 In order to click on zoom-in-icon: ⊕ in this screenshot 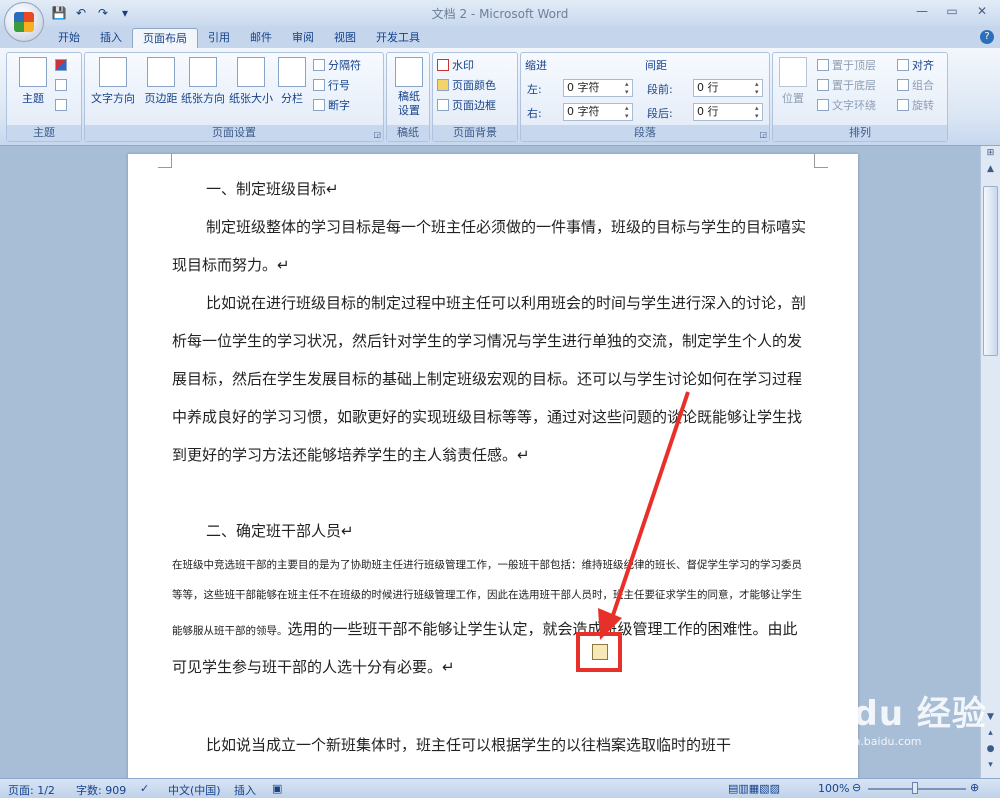, I will do `click(974, 787)`.